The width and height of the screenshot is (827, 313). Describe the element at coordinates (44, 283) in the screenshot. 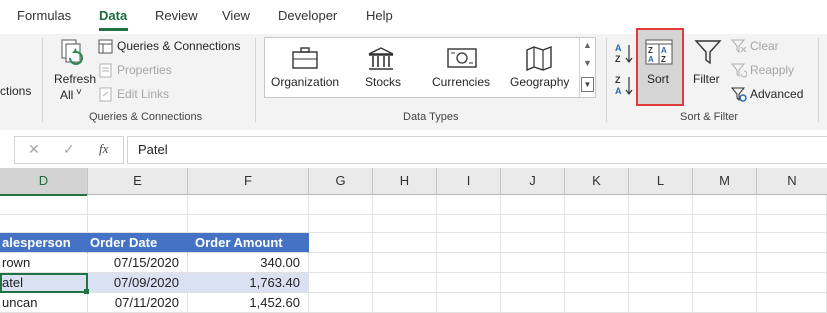

I see `selected-cell: atel` at that location.